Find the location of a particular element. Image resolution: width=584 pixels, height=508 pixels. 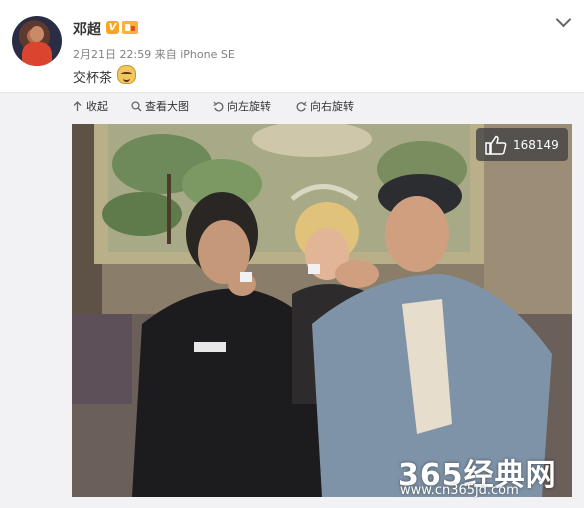

like-count: 168149 is located at coordinates (536, 144).